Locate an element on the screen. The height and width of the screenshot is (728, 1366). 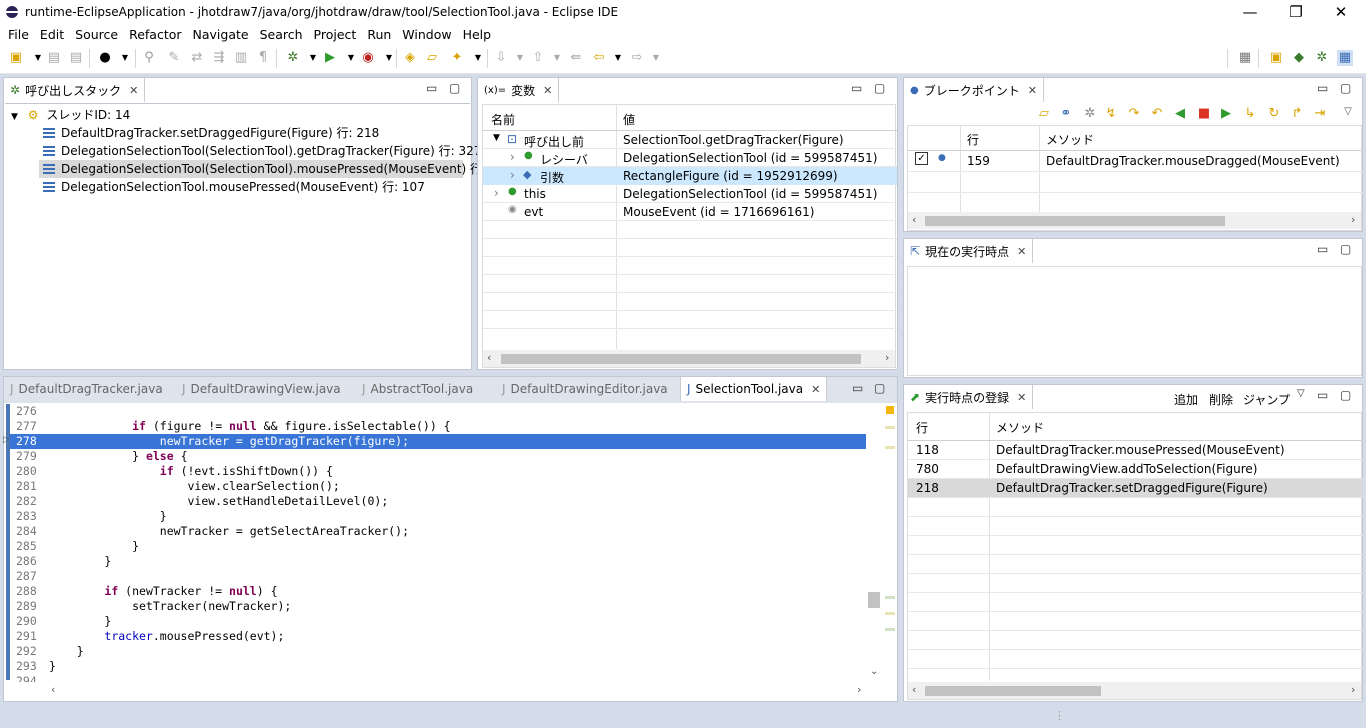
new-icon: ▣ is located at coordinates (16, 58).